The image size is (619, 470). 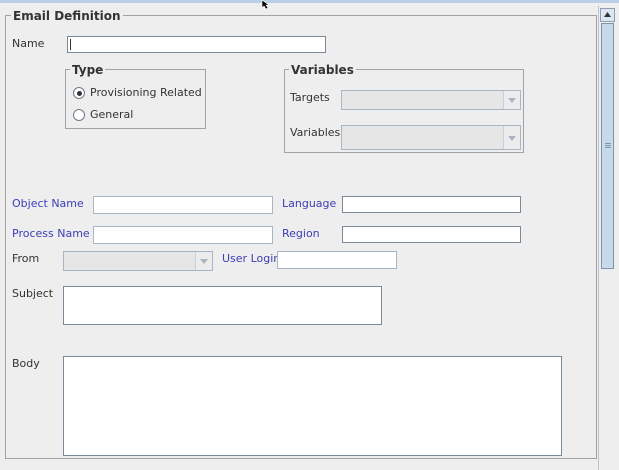 I want to click on region-field, so click(x=431, y=234).